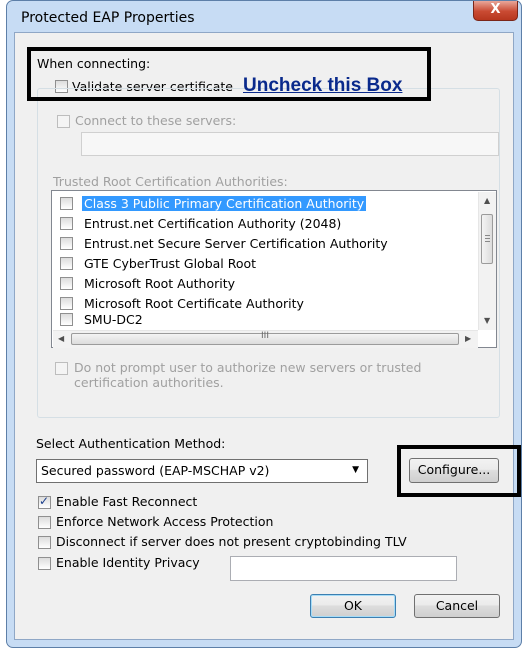  I want to click on close-icon: X, so click(495, 9).